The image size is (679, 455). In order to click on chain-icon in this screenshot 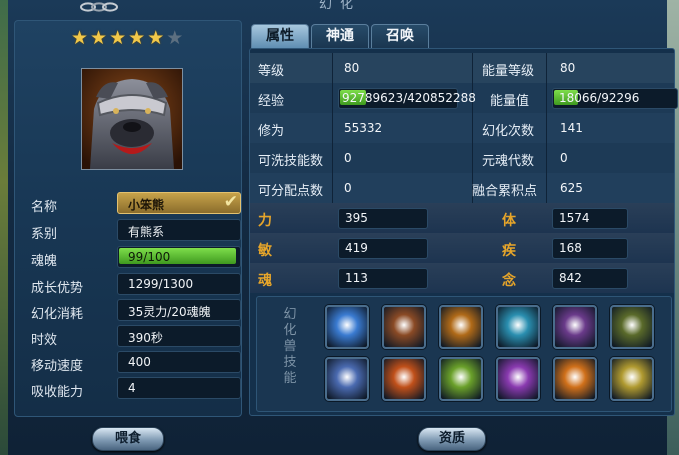, I will do `click(99, 7)`.